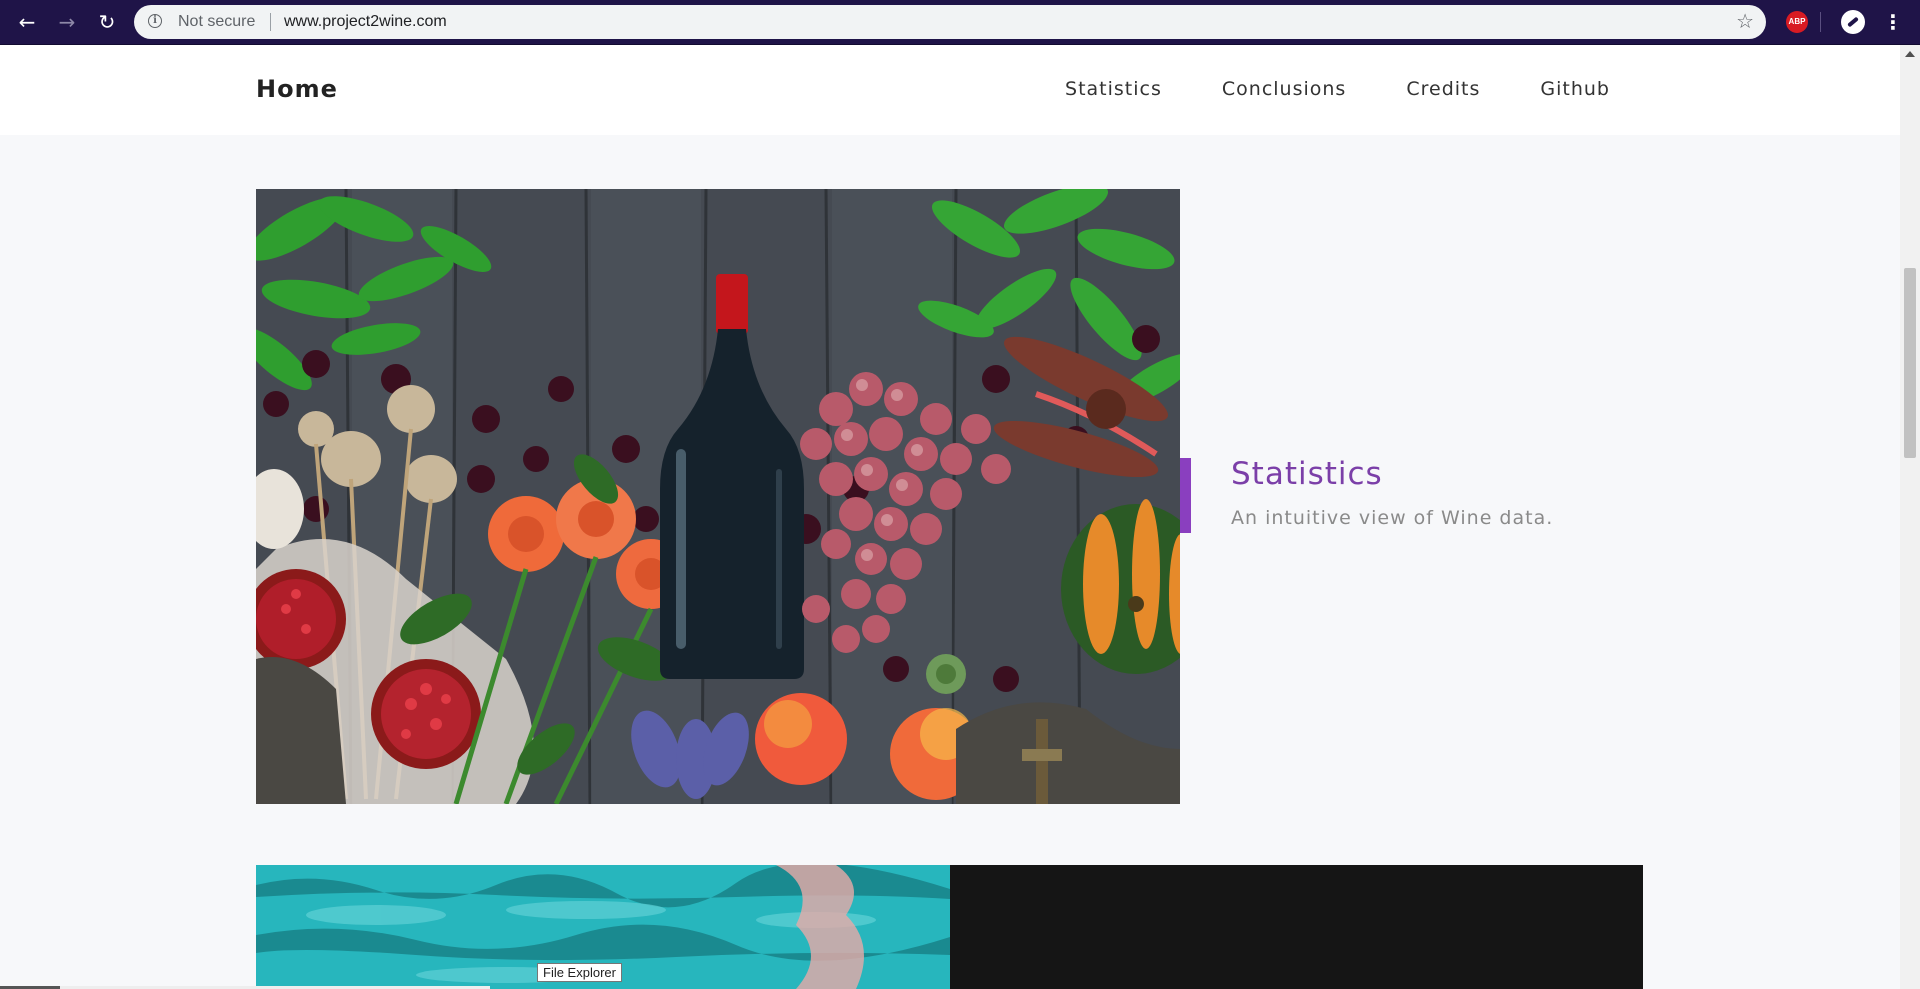  What do you see at coordinates (1113, 89) in the screenshot?
I see `nav-link-statistics: Statistics` at bounding box center [1113, 89].